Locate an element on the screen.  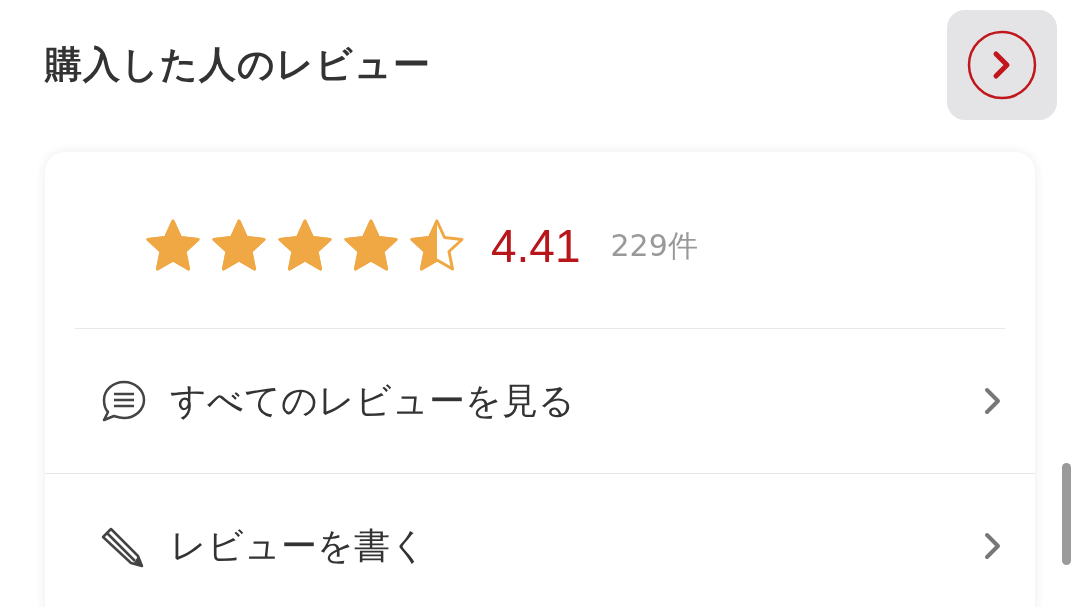
link-label: すべてのレビューを見る is located at coordinates (373, 400).